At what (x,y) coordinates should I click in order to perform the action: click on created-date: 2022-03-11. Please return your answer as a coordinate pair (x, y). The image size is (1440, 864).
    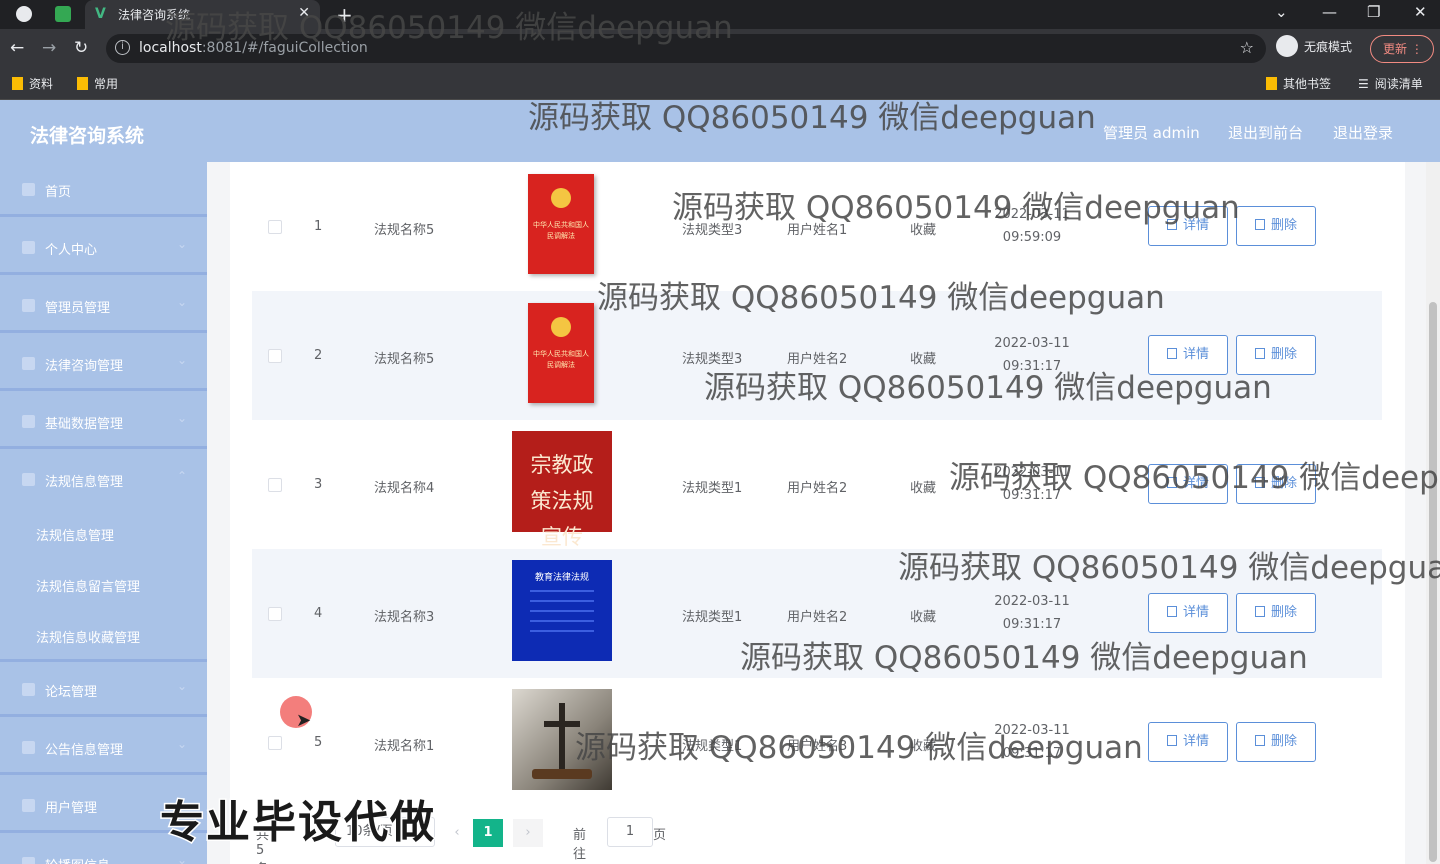
    Looking at the image, I should click on (1032, 601).